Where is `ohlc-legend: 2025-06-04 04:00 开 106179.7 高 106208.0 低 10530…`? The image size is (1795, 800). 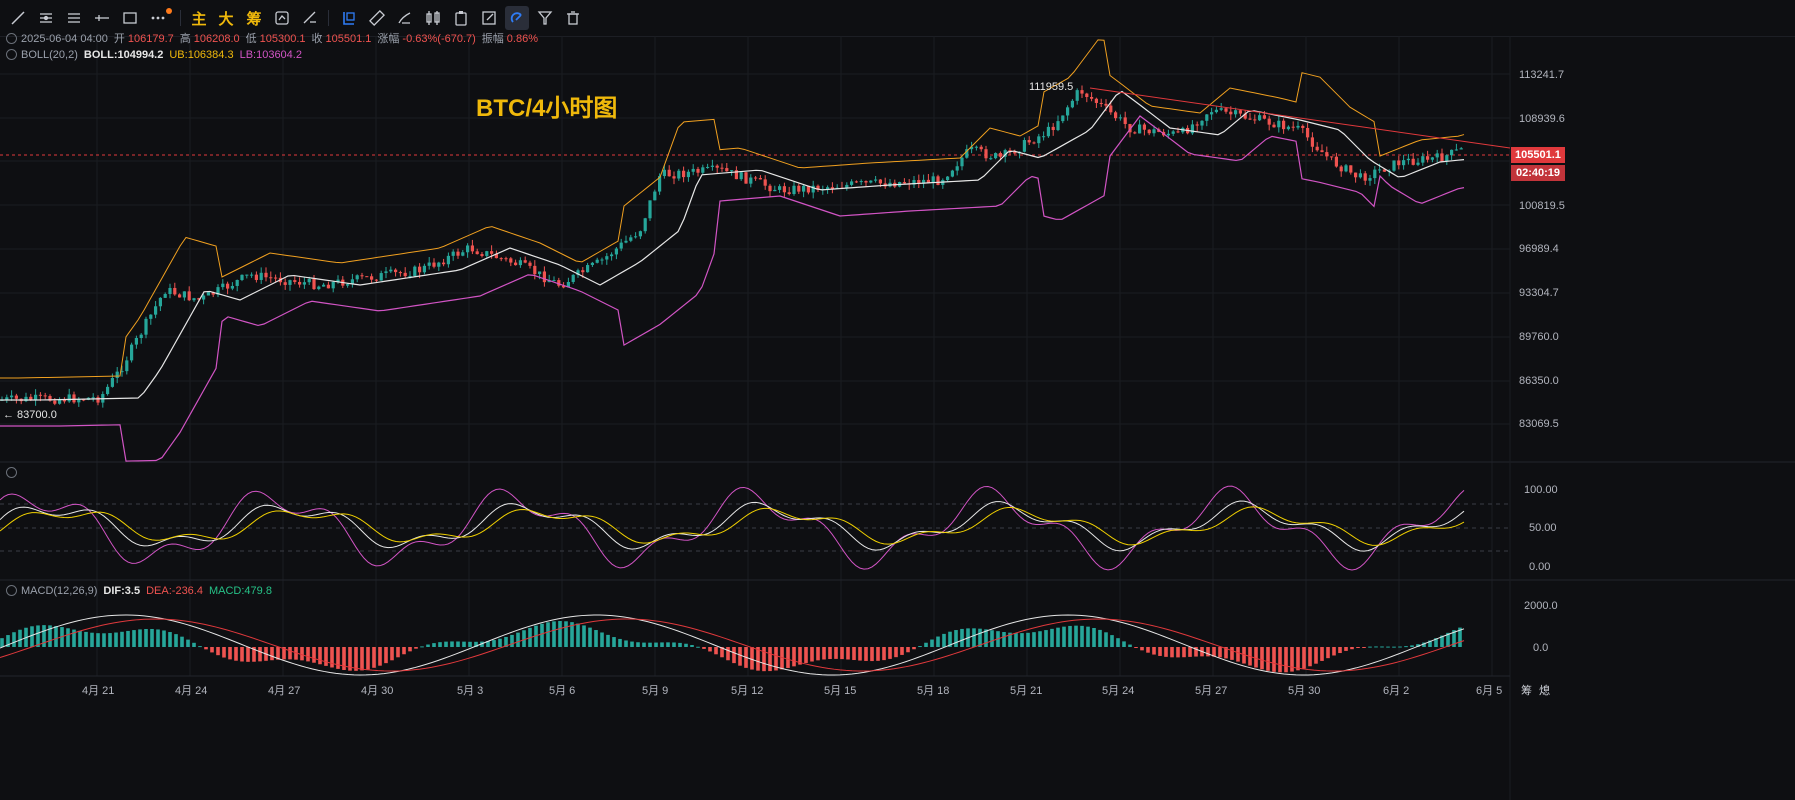 ohlc-legend: 2025-06-04 04:00 开 106179.7 高 106208.0 低 10530… is located at coordinates (272, 39).